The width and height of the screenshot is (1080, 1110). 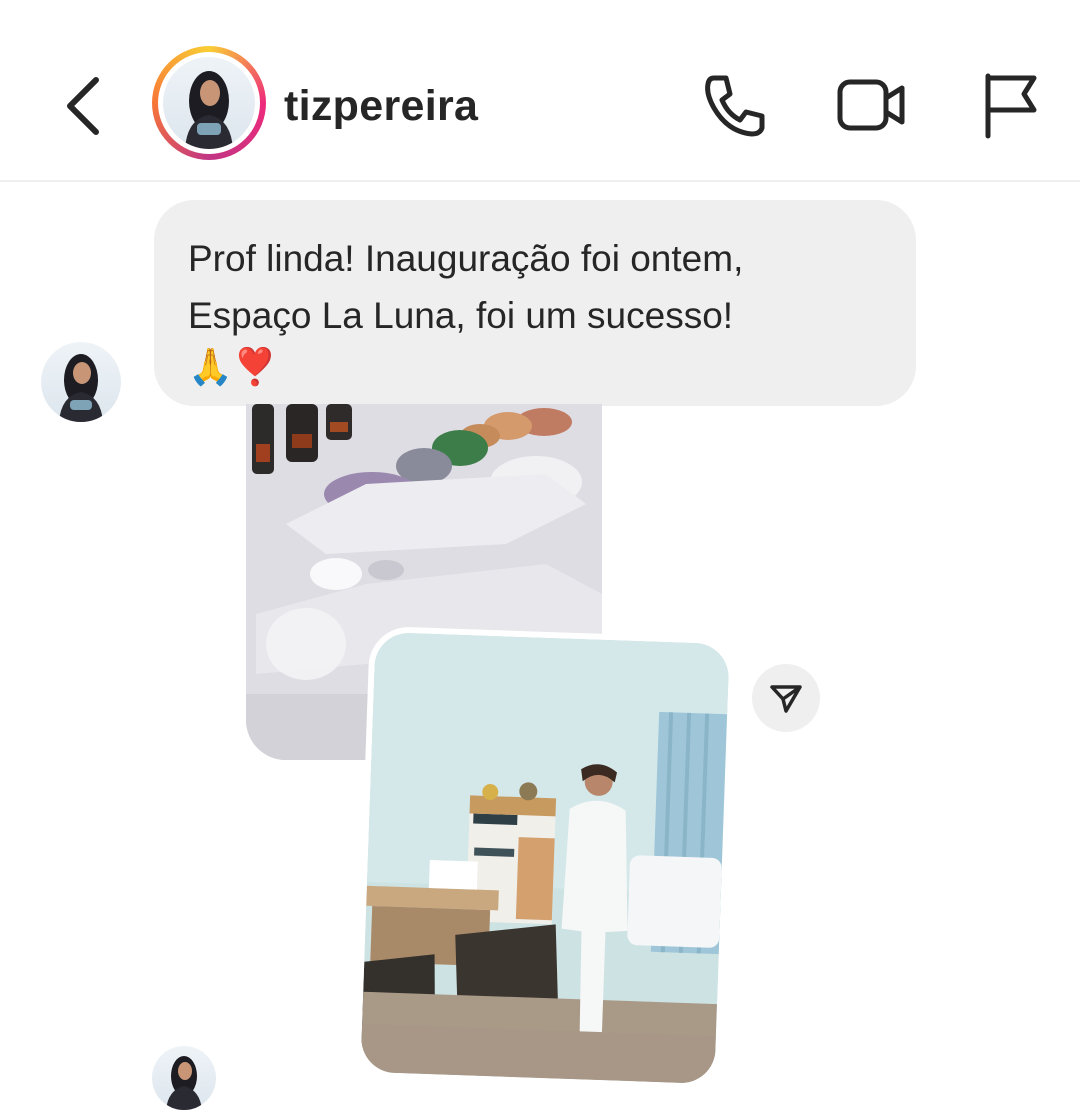 What do you see at coordinates (461, 315) in the screenshot?
I see `message-line: Espaço La Luna, foi um sucesso!` at bounding box center [461, 315].